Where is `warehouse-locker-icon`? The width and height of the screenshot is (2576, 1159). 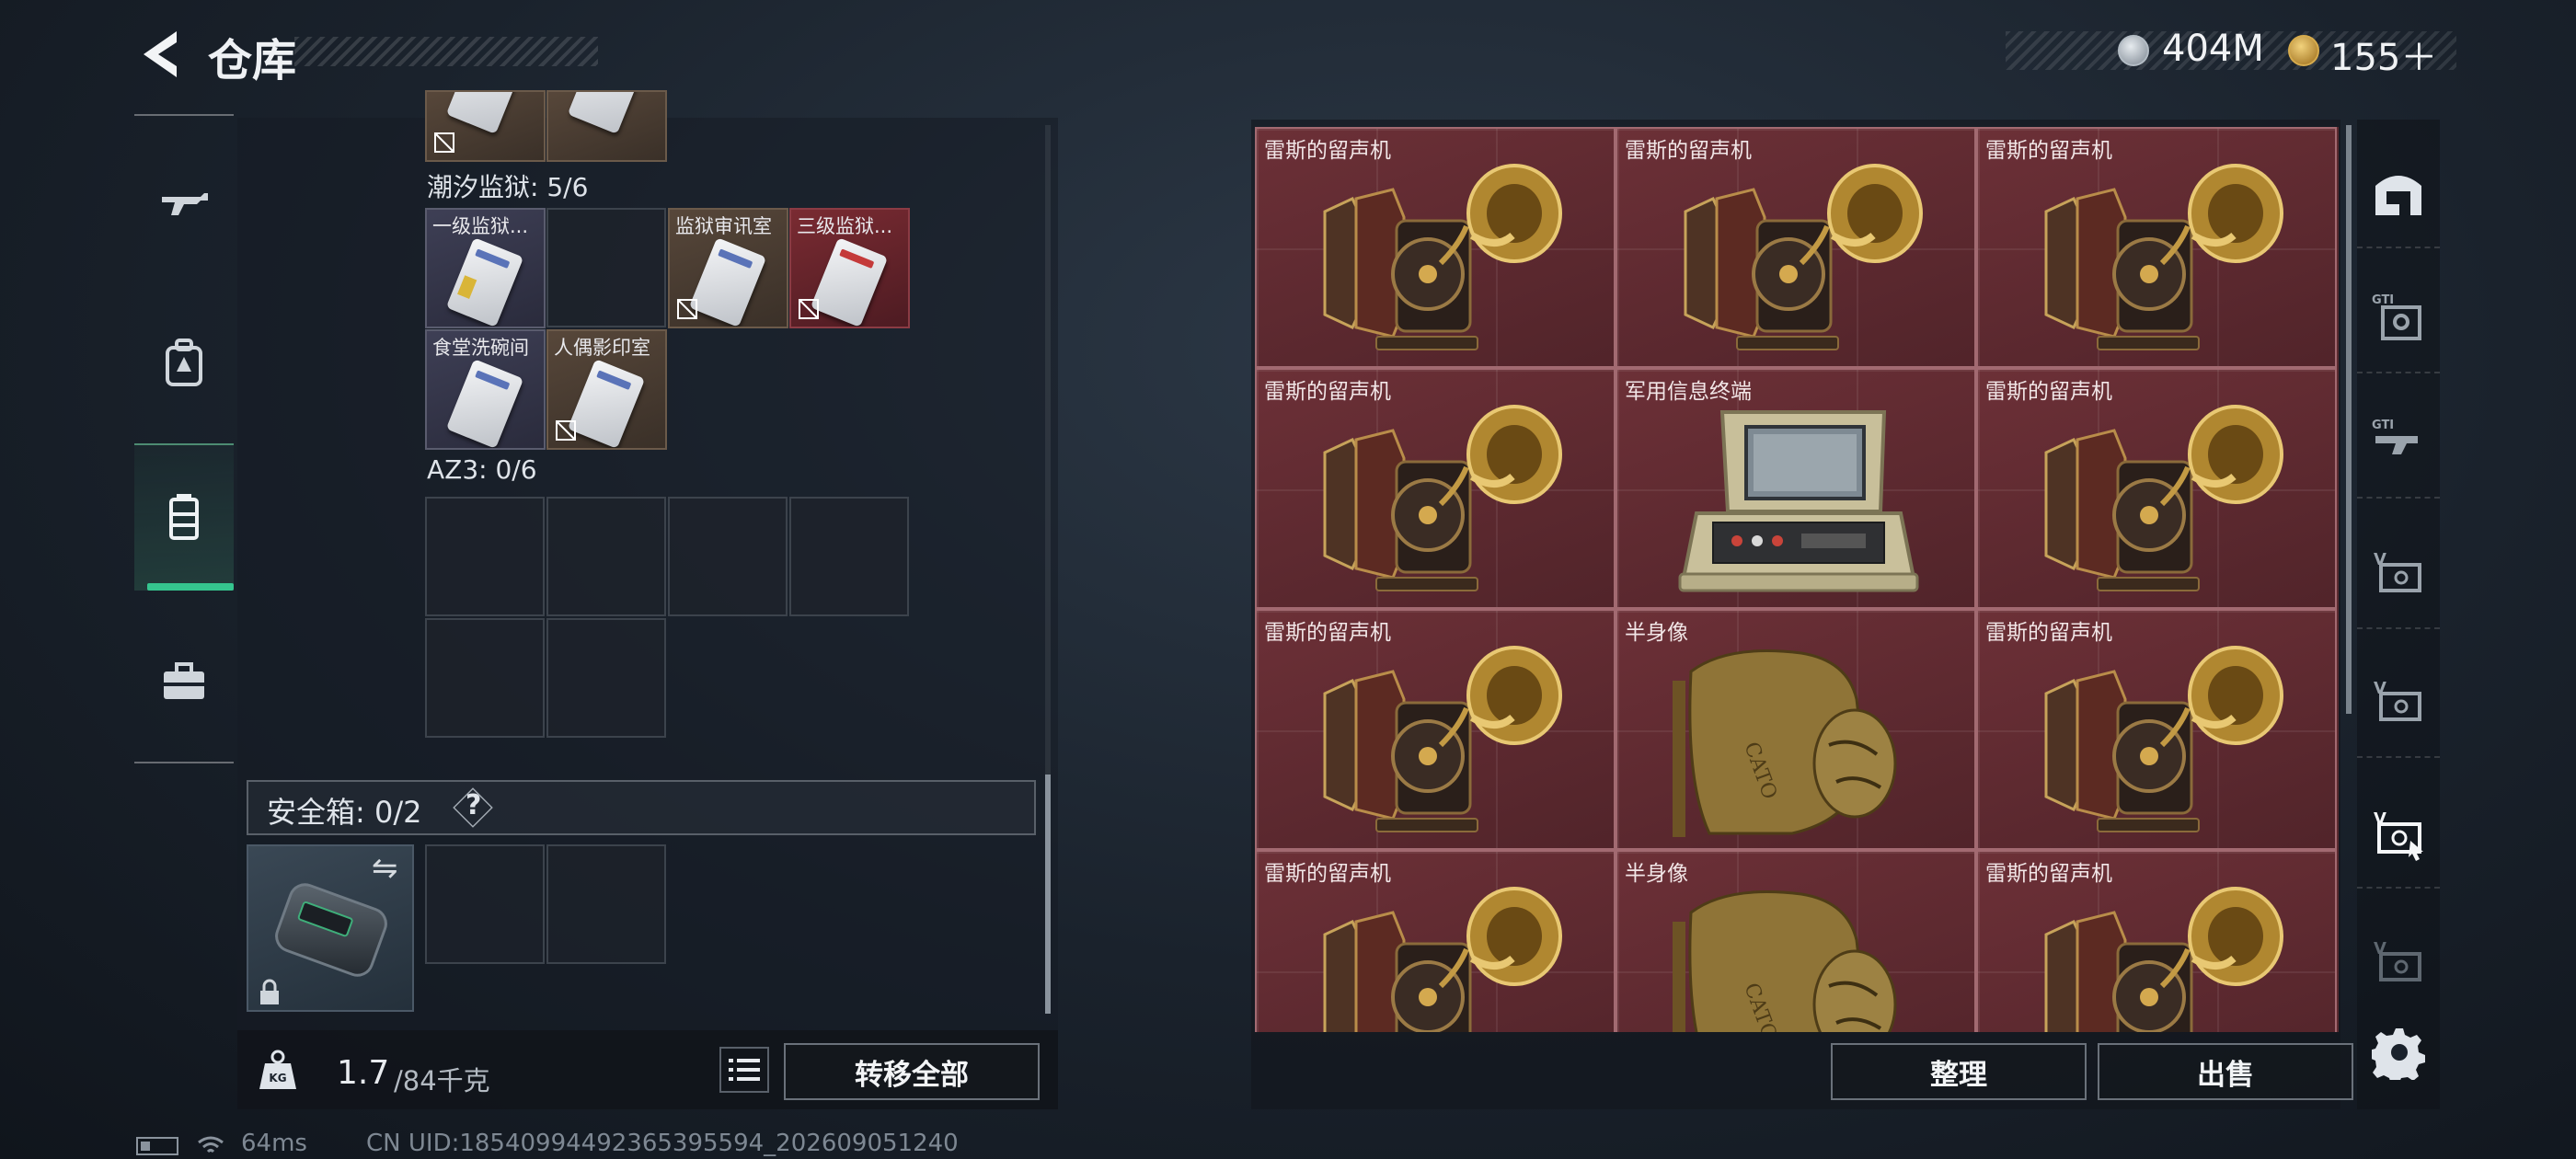 warehouse-locker-icon is located at coordinates (184, 517).